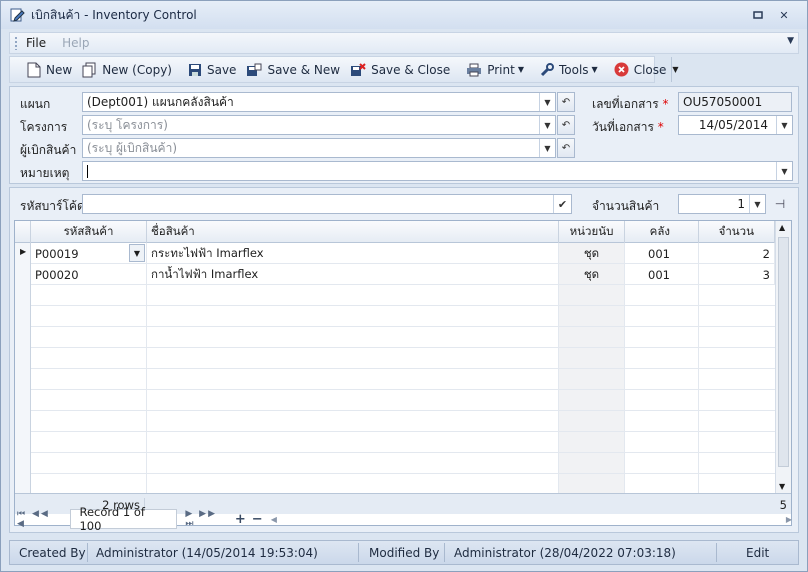  Describe the element at coordinates (89, 232) in the screenshot. I see `column-header-code: รหัสสินค้า` at that location.